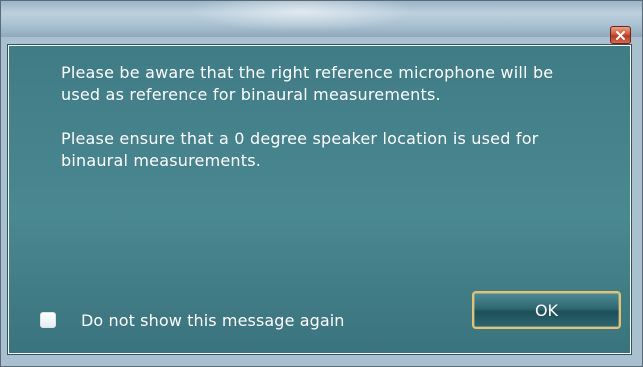 The image size is (643, 367). What do you see at coordinates (213, 320) in the screenshot?
I see `dont-show-again-label: Do not show this message again` at bounding box center [213, 320].